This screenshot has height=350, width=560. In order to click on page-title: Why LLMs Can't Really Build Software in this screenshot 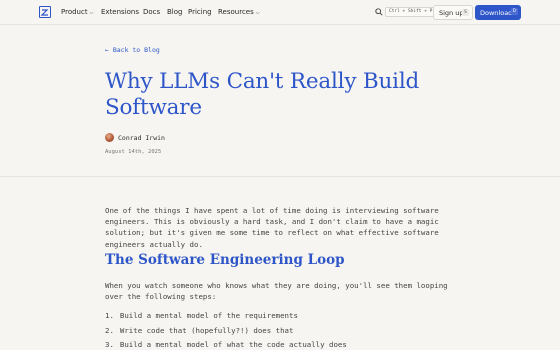, I will do `click(262, 94)`.